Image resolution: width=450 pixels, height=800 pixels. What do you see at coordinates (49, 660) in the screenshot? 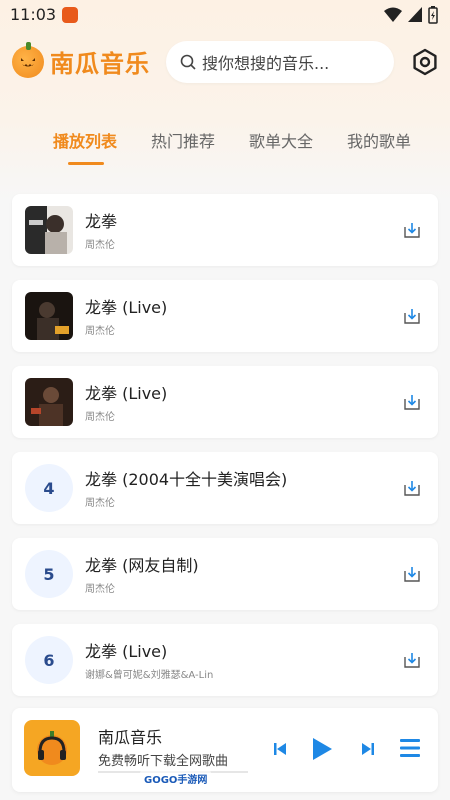
I see `song-index: 6` at bounding box center [49, 660].